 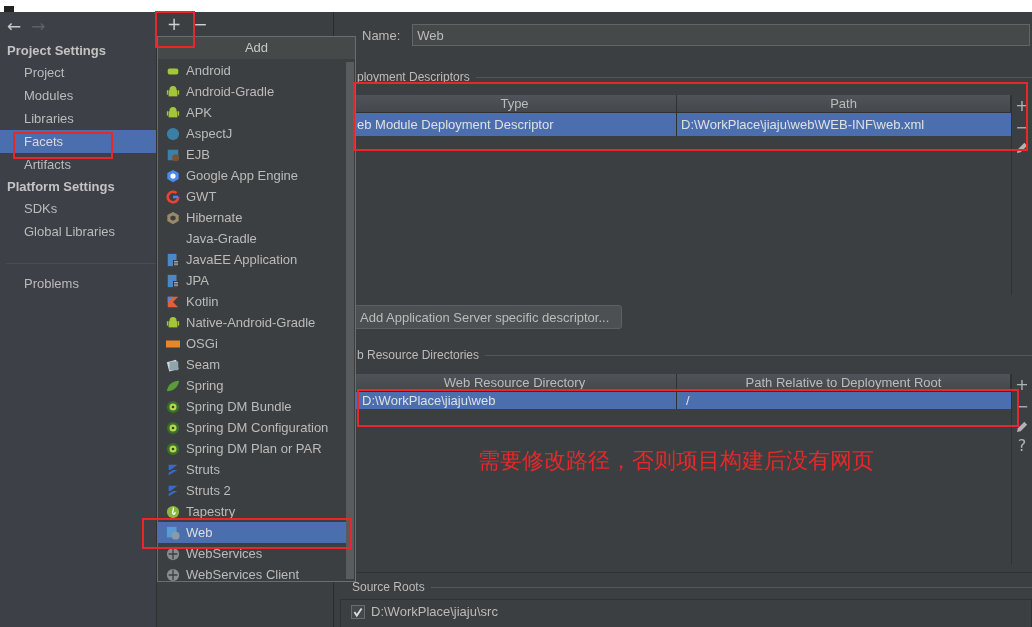 I want to click on menu-item: EJB, so click(x=252, y=154).